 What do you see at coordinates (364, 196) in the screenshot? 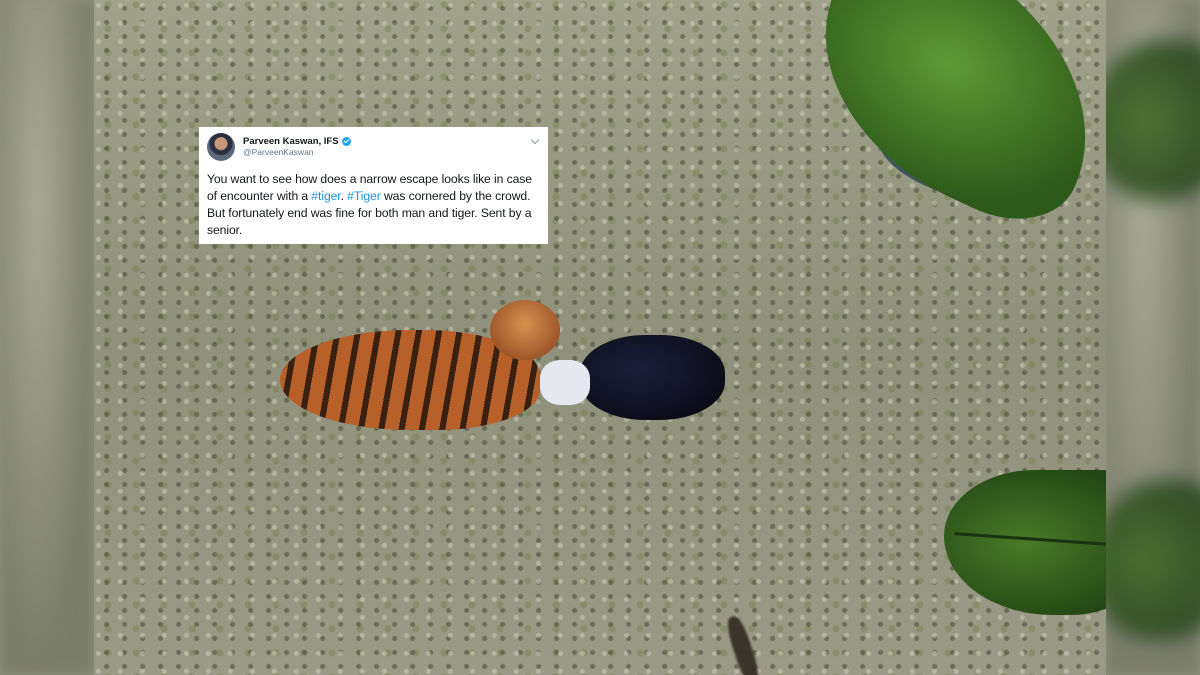
I see `hashtag-tiger-capital: #Tiger` at bounding box center [364, 196].